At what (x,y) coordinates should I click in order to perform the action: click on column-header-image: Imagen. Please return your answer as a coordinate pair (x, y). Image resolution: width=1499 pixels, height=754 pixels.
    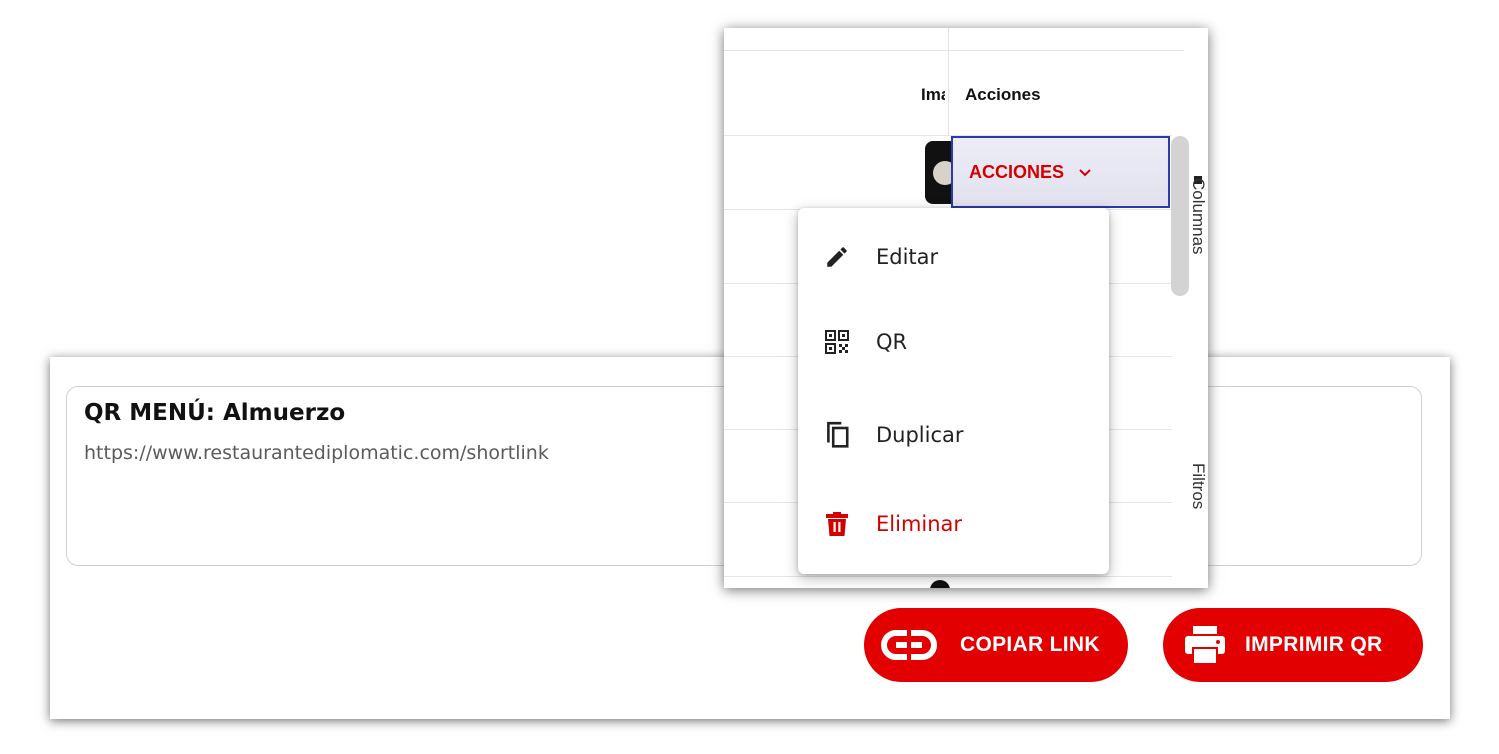
    Looking at the image, I should click on (933, 95).